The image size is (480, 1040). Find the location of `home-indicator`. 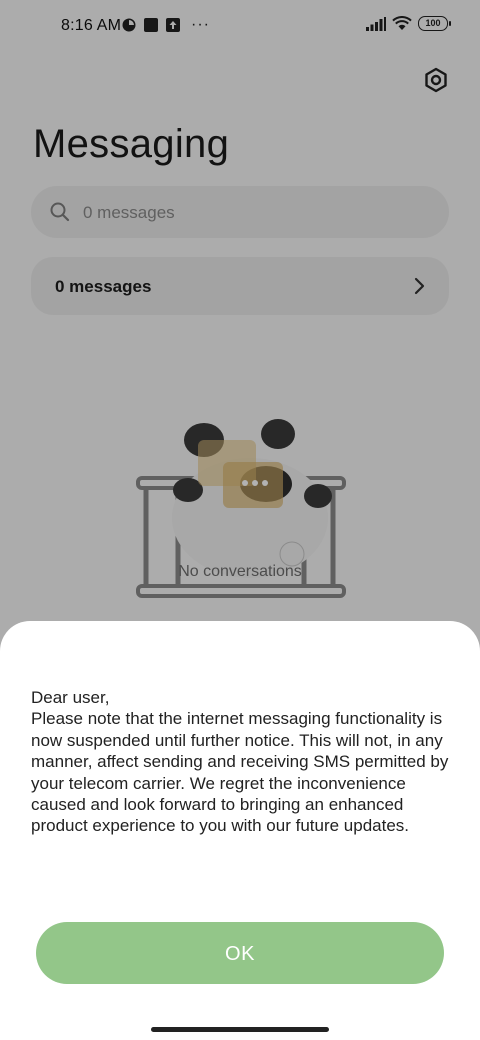

home-indicator is located at coordinates (240, 1029).